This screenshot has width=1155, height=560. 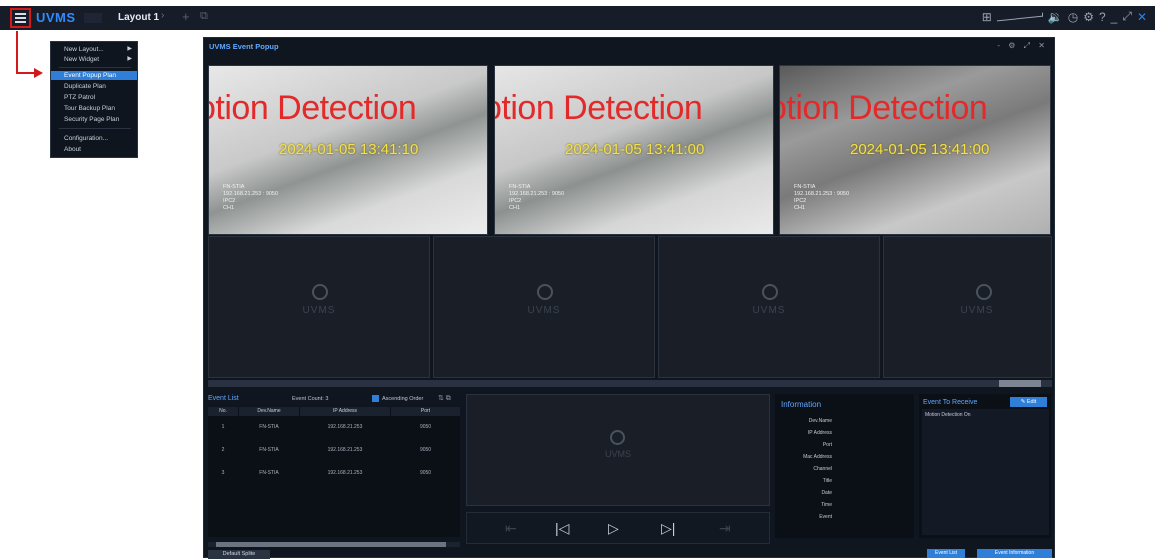 What do you see at coordinates (827, 481) in the screenshot?
I see `info-field-label: Title` at bounding box center [827, 481].